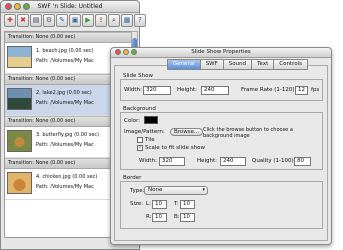 Image resolution: width=343 pixels, height=250 pixels. Describe the element at coordinates (149, 217) in the screenshot. I see `border-r-label: R:` at that location.